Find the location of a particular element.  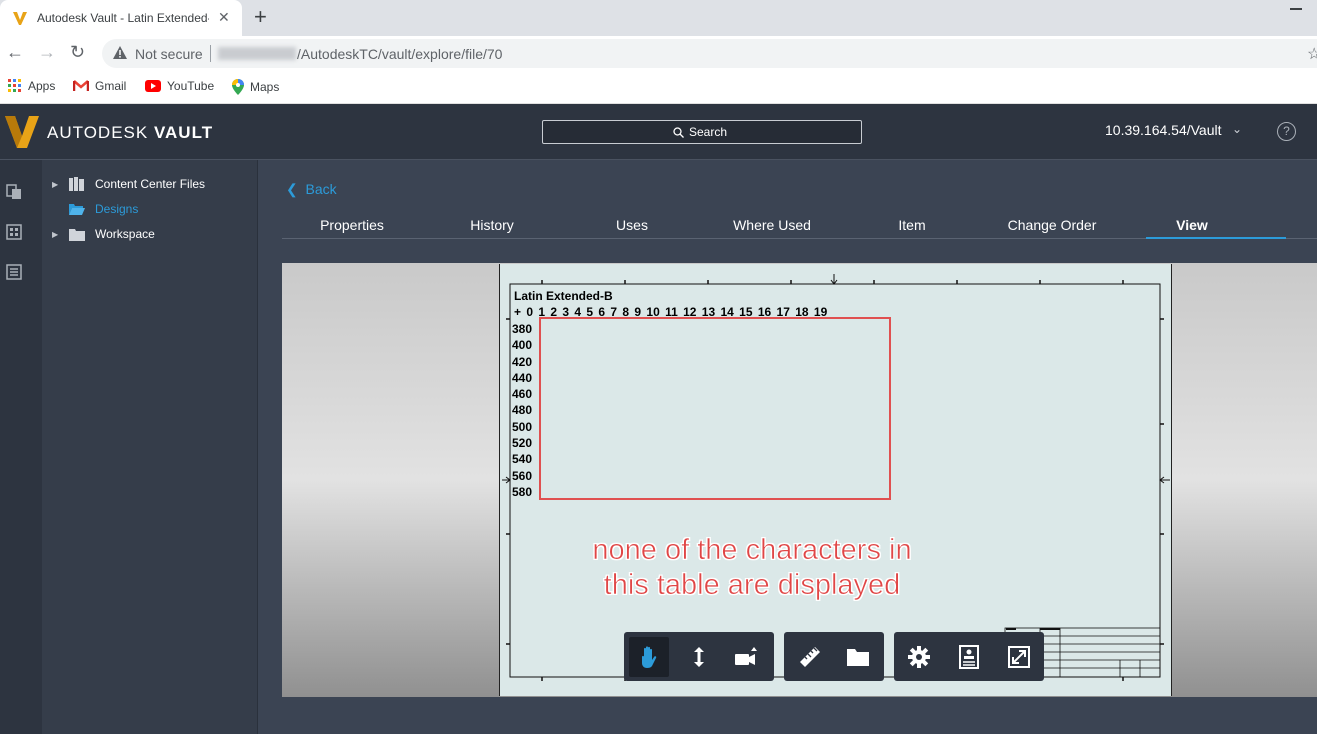

back-label: Back is located at coordinates (321, 189).